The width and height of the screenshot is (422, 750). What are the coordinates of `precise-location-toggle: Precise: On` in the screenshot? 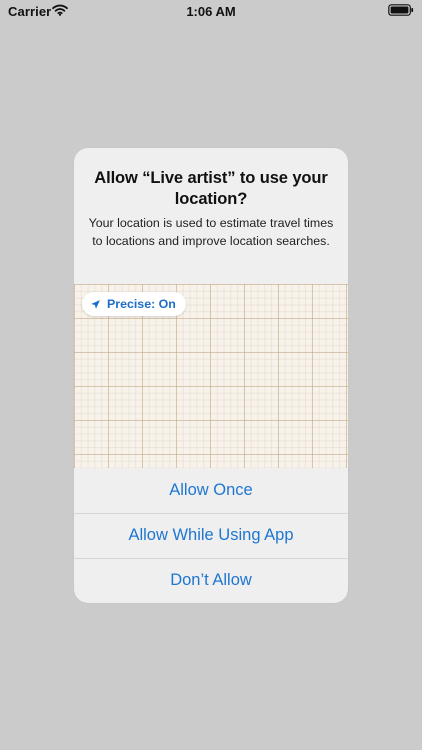 It's located at (134, 304).